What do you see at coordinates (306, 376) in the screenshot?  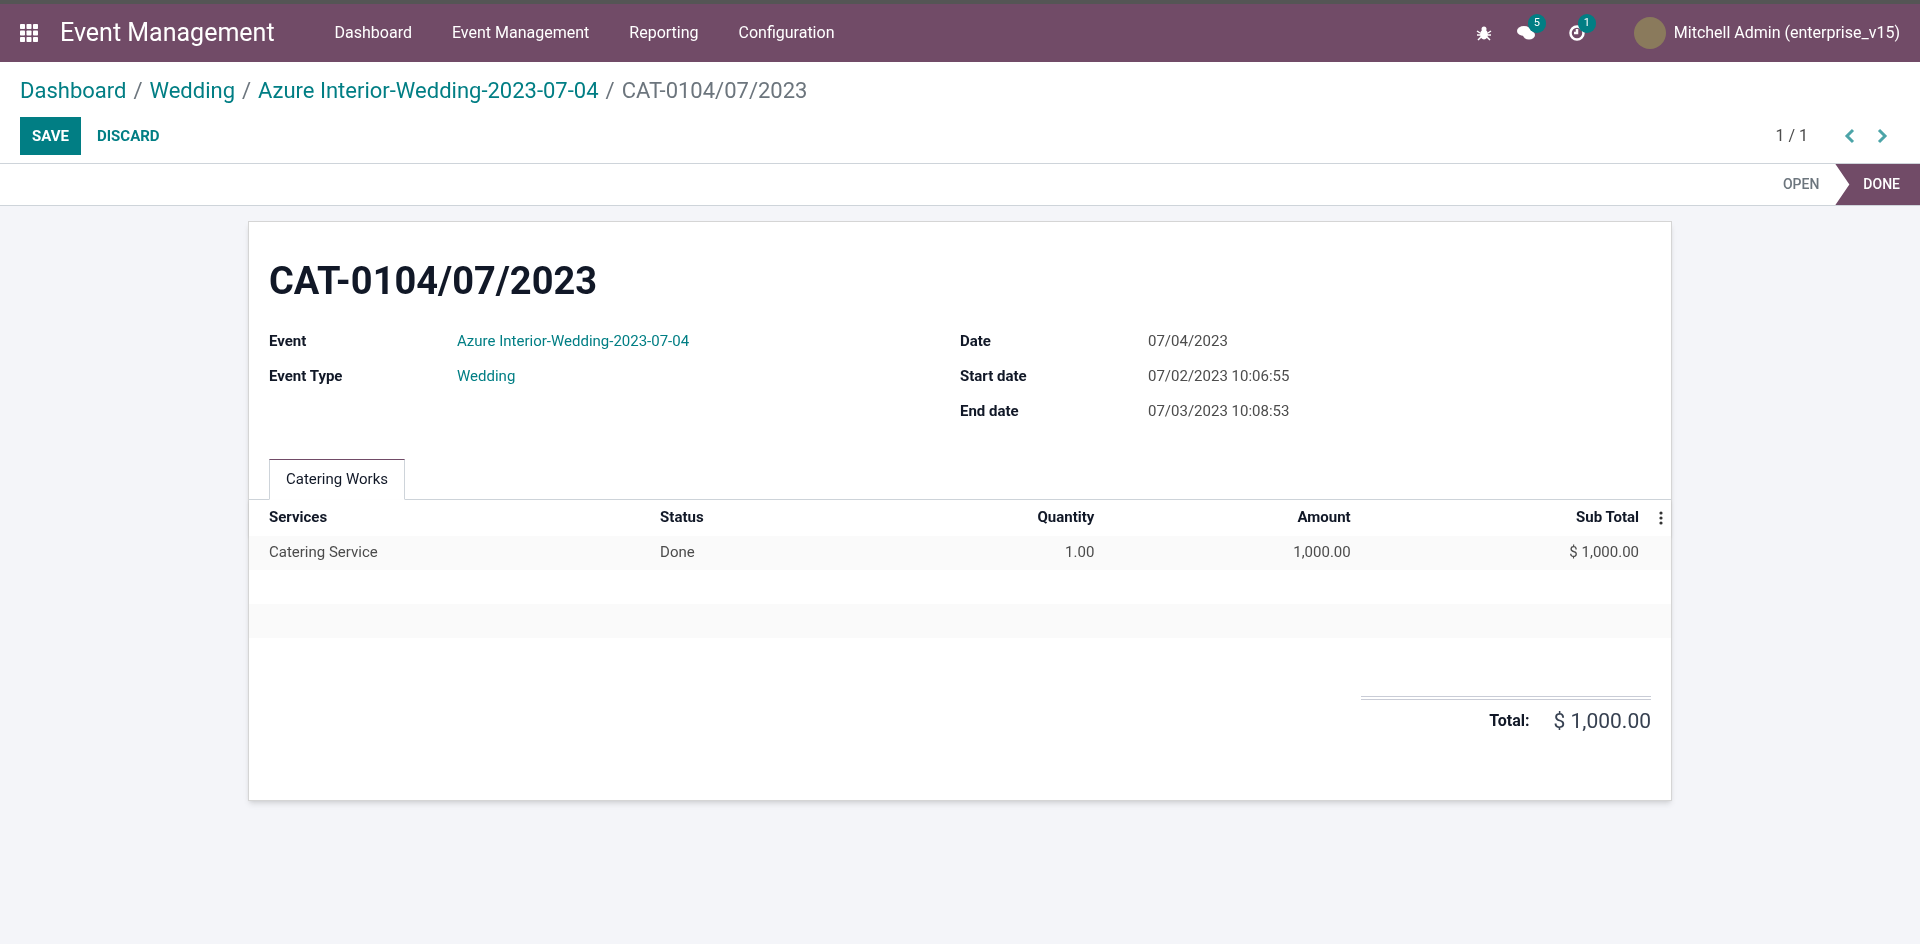 I see `field-label: Event Type` at bounding box center [306, 376].